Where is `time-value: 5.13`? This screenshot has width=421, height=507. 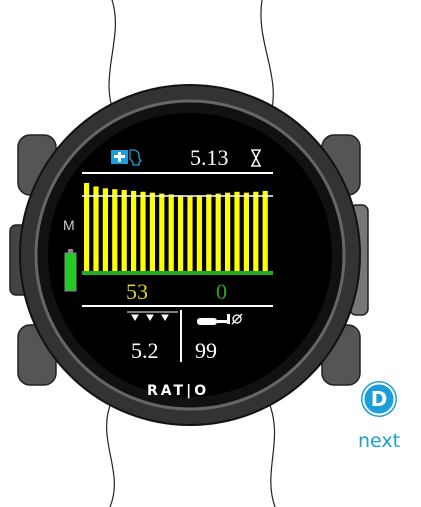 time-value: 5.13 is located at coordinates (209, 157).